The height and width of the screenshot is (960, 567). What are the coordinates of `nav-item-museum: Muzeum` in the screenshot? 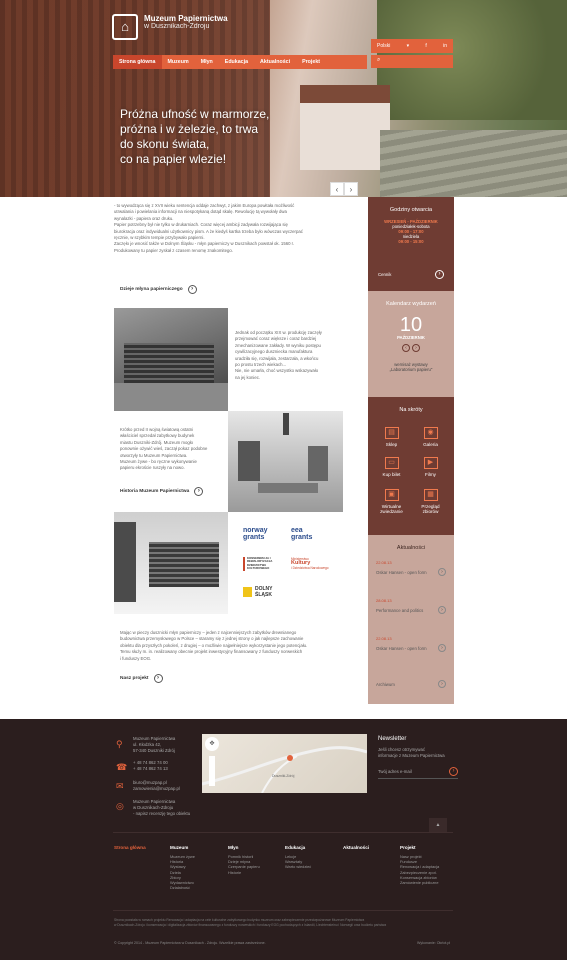 It's located at (178, 62).